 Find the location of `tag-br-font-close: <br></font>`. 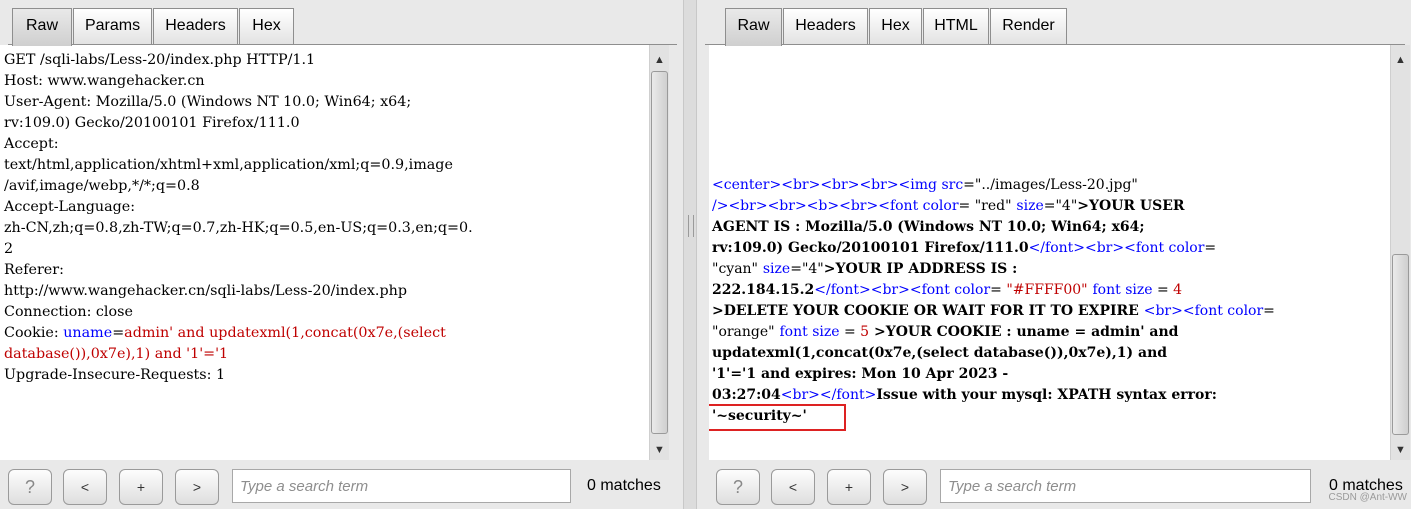

tag-br-font-close: <br></font> is located at coordinates (828, 395).